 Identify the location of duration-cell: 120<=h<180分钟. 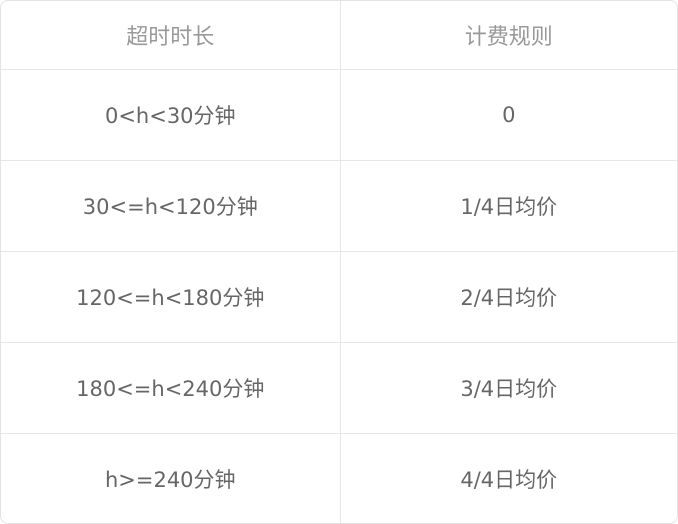
(171, 297).